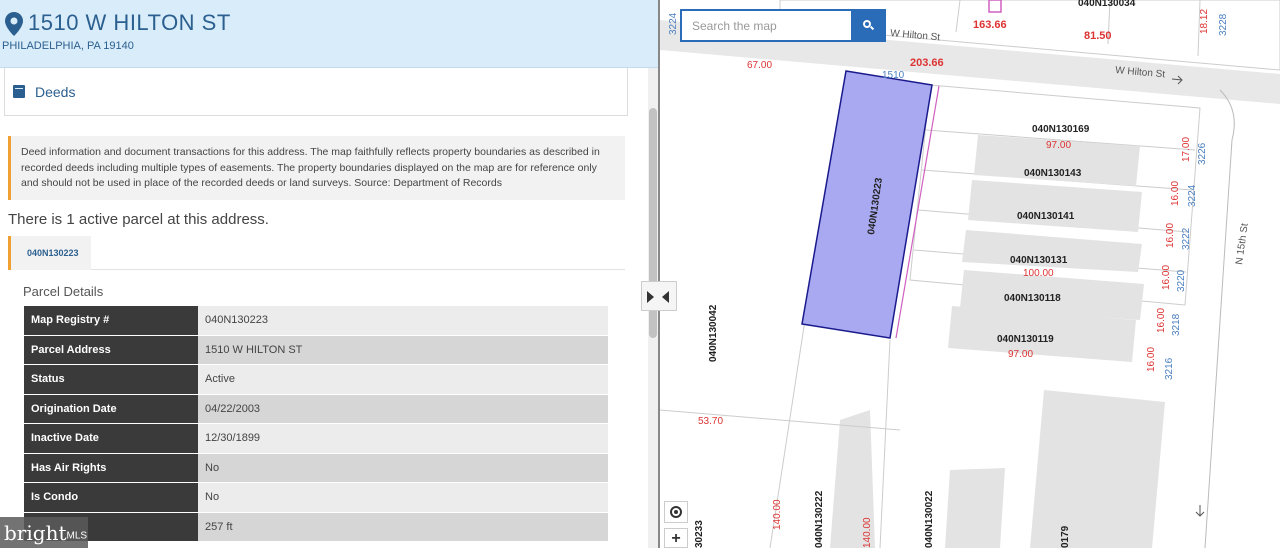 This screenshot has height=548, width=1280. What do you see at coordinates (55, 92) in the screenshot?
I see `deeds-label: Deeds` at bounding box center [55, 92].